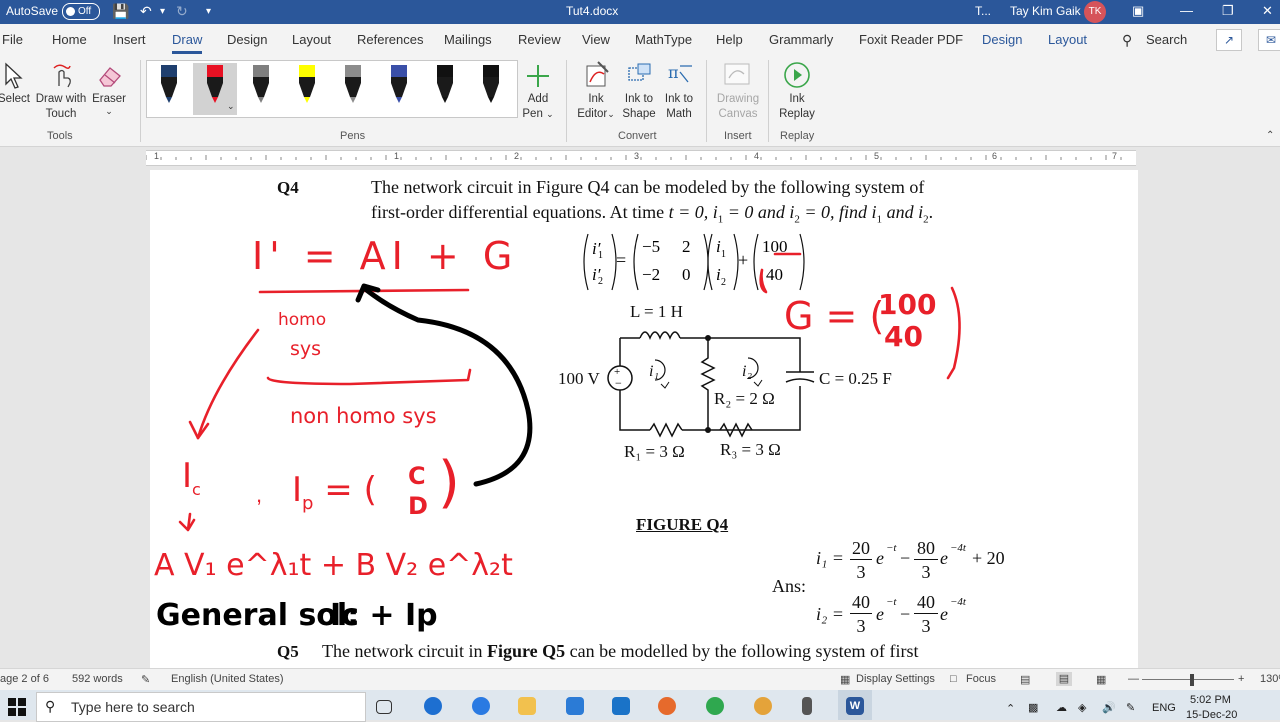  Describe the element at coordinates (679, 114) in the screenshot. I see `ink-to-math-label-2: Math` at that location.